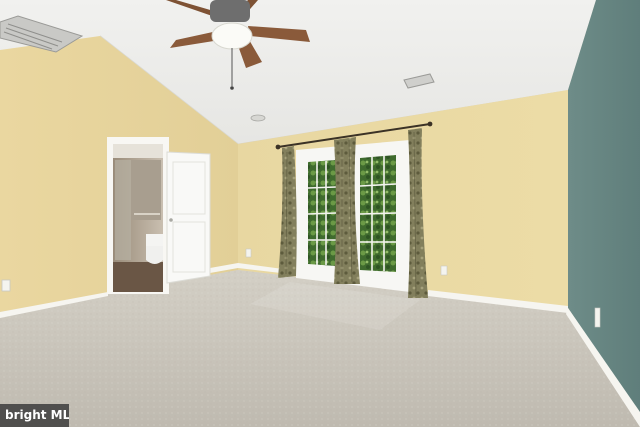 The height and width of the screenshot is (427, 640). Describe the element at coordinates (146, 190) in the screenshot. I see `bathroom-wall-tile` at that location.